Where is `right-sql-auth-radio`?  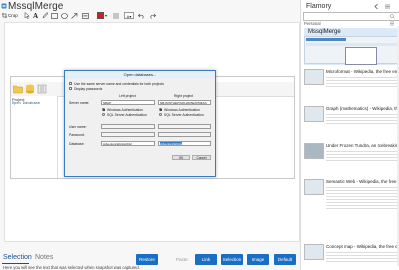 right-sql-auth-radio is located at coordinates (160, 114).